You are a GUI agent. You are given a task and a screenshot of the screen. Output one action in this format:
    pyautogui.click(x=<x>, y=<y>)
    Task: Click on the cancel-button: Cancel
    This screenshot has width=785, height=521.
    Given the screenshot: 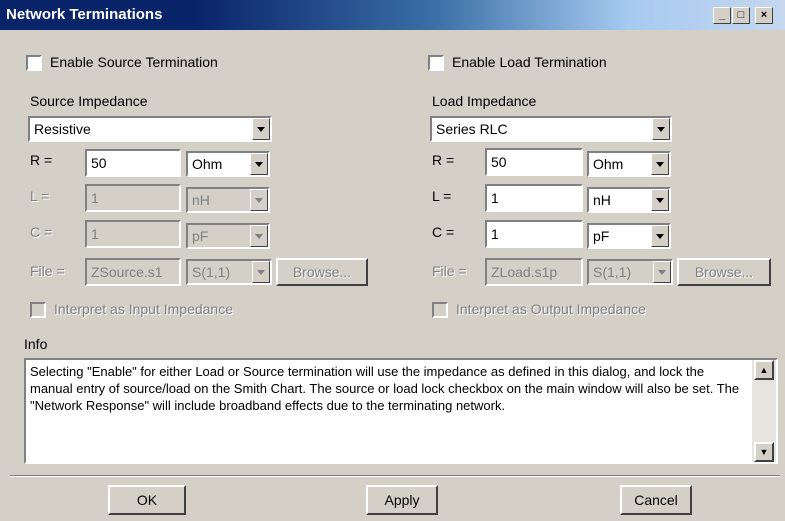 What is the action you would take?
    pyautogui.click(x=656, y=500)
    